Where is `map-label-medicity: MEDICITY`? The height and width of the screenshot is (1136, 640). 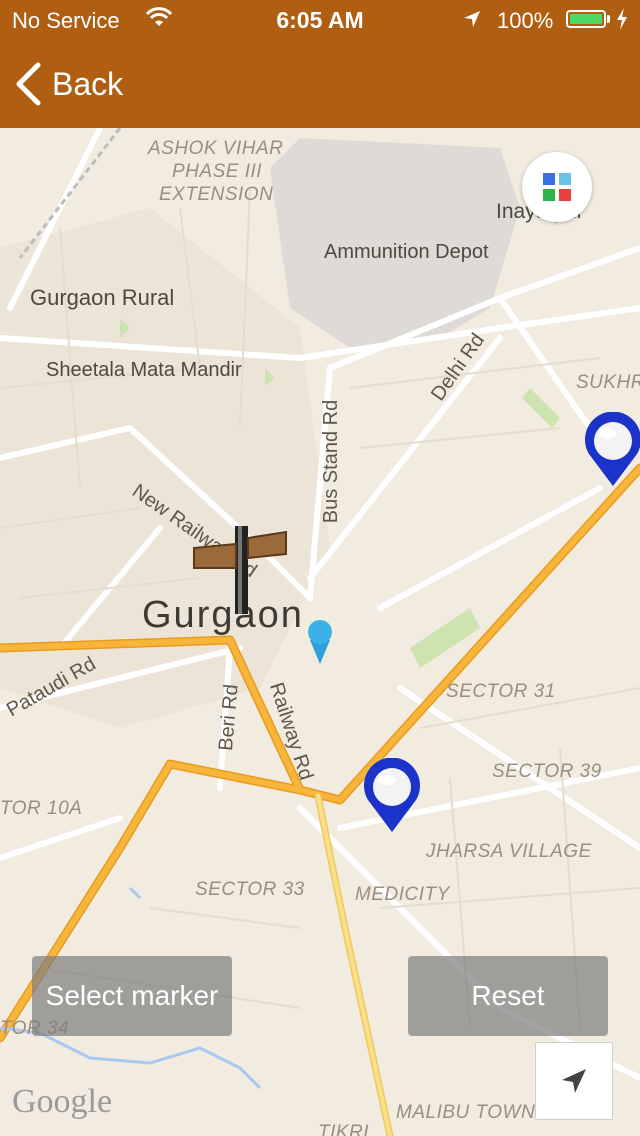
map-label-medicity: MEDICITY is located at coordinates (402, 894).